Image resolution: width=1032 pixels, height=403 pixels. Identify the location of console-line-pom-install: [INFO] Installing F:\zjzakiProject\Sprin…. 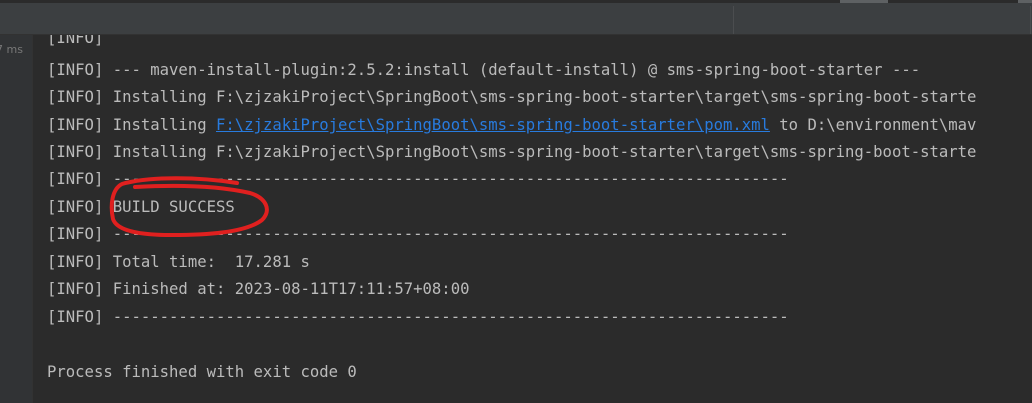
(511, 125).